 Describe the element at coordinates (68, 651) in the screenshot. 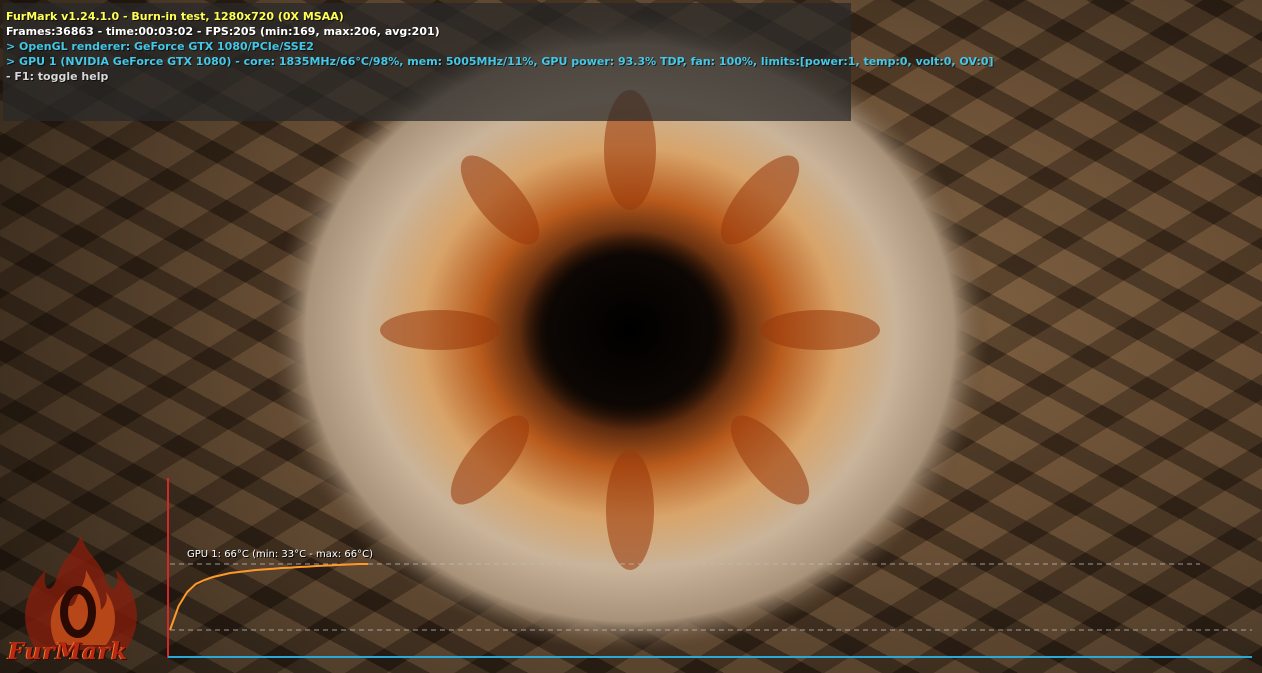

I see `furmark-logo-text: FurMark` at that location.